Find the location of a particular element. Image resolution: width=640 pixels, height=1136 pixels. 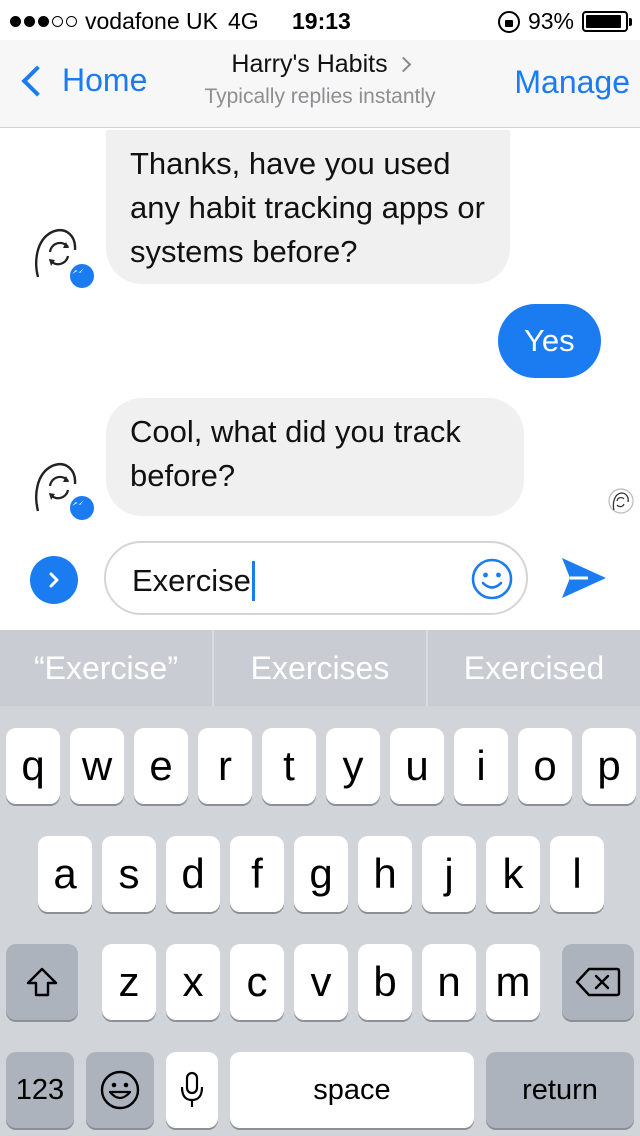

manage-button: Manage is located at coordinates (572, 82).